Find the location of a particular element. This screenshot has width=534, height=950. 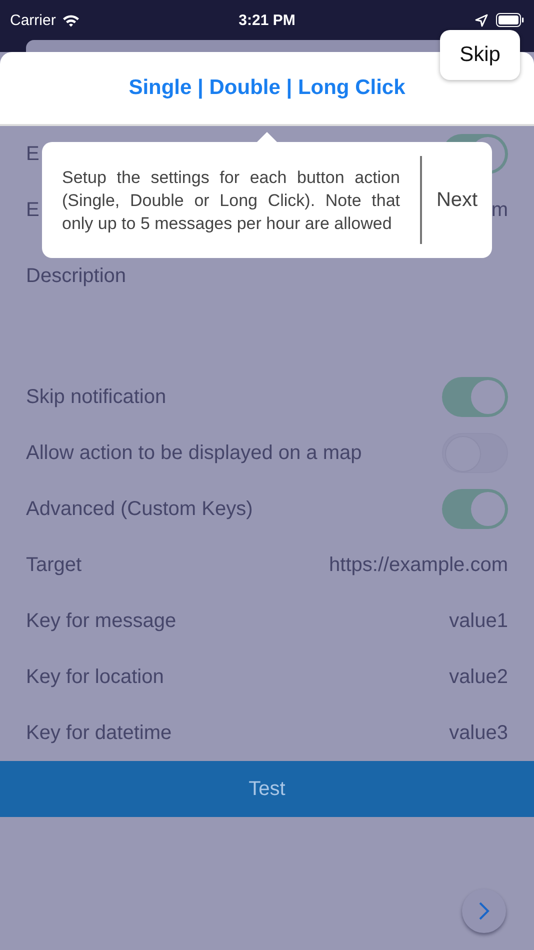

next-button: Next is located at coordinates (457, 200).